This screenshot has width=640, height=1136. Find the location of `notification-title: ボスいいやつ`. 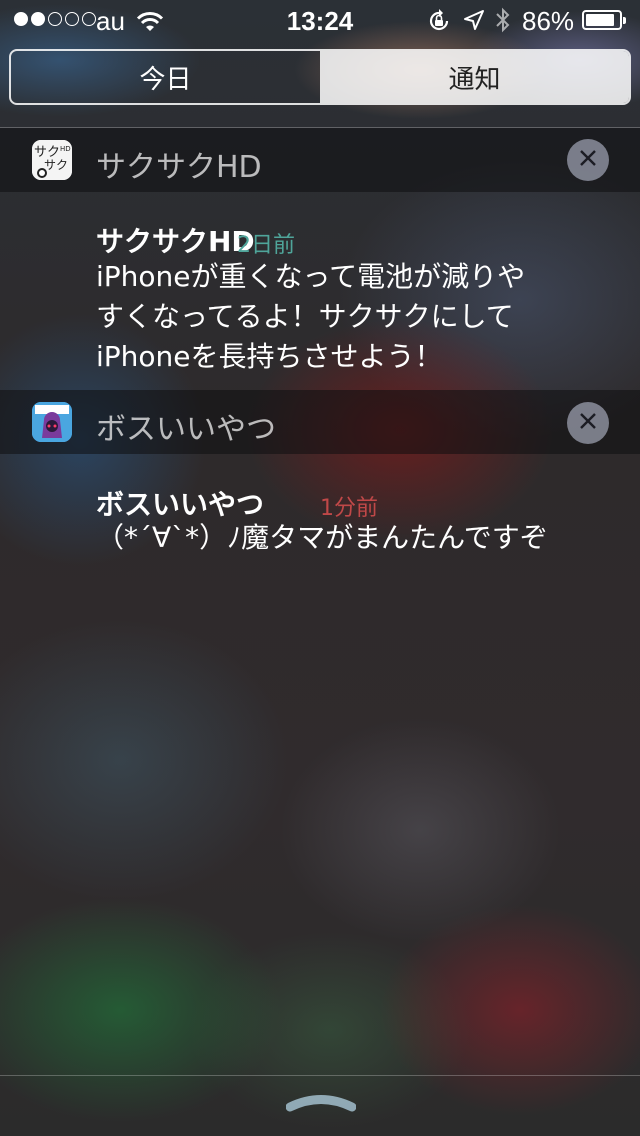

notification-title: ボスいいやつ is located at coordinates (180, 504).